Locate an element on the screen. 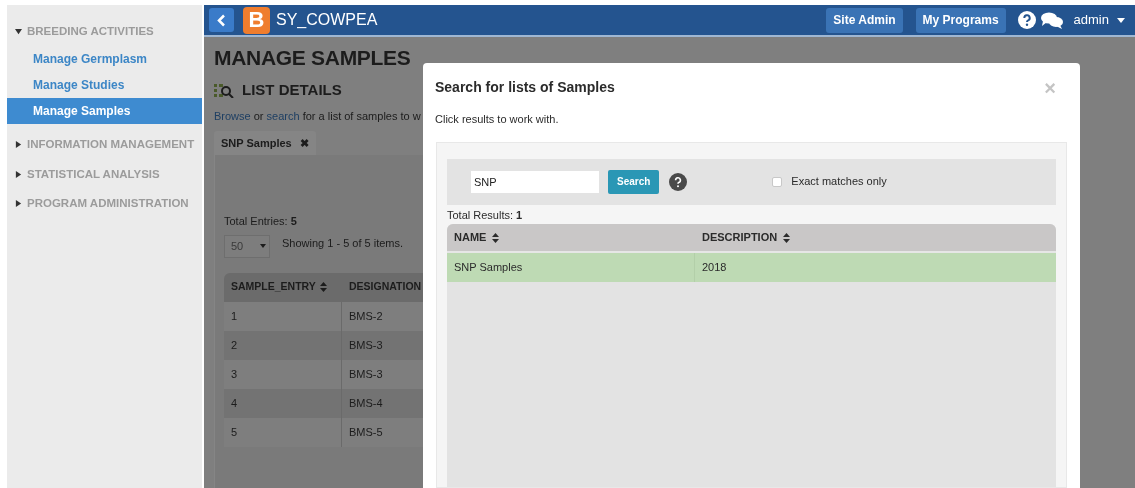 The image size is (1135, 488). back-button is located at coordinates (221, 20).